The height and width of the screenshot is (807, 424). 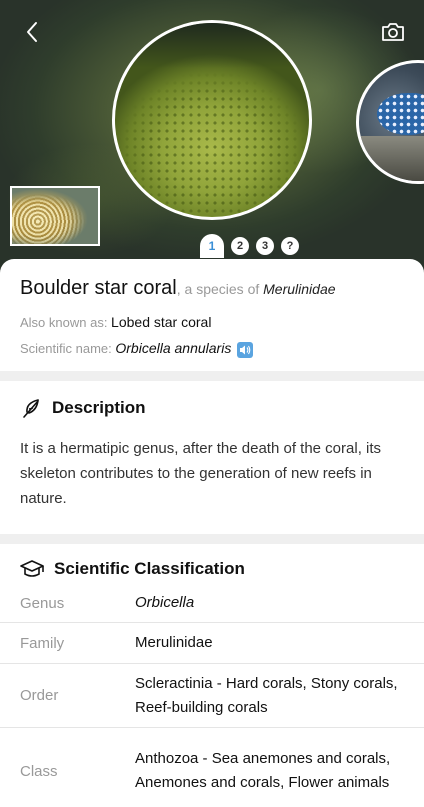 I want to click on row-value: Orbicella, so click(x=165, y=602).